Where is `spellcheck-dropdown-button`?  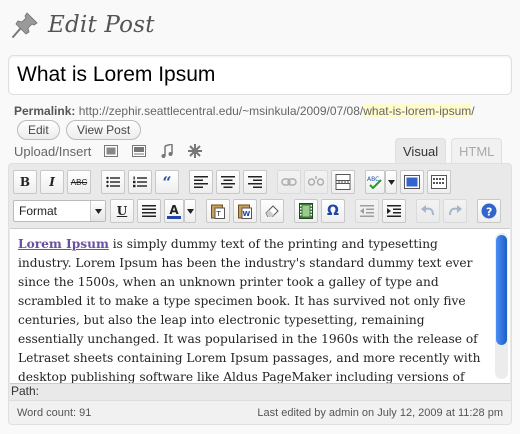 spellcheck-dropdown-button is located at coordinates (391, 182).